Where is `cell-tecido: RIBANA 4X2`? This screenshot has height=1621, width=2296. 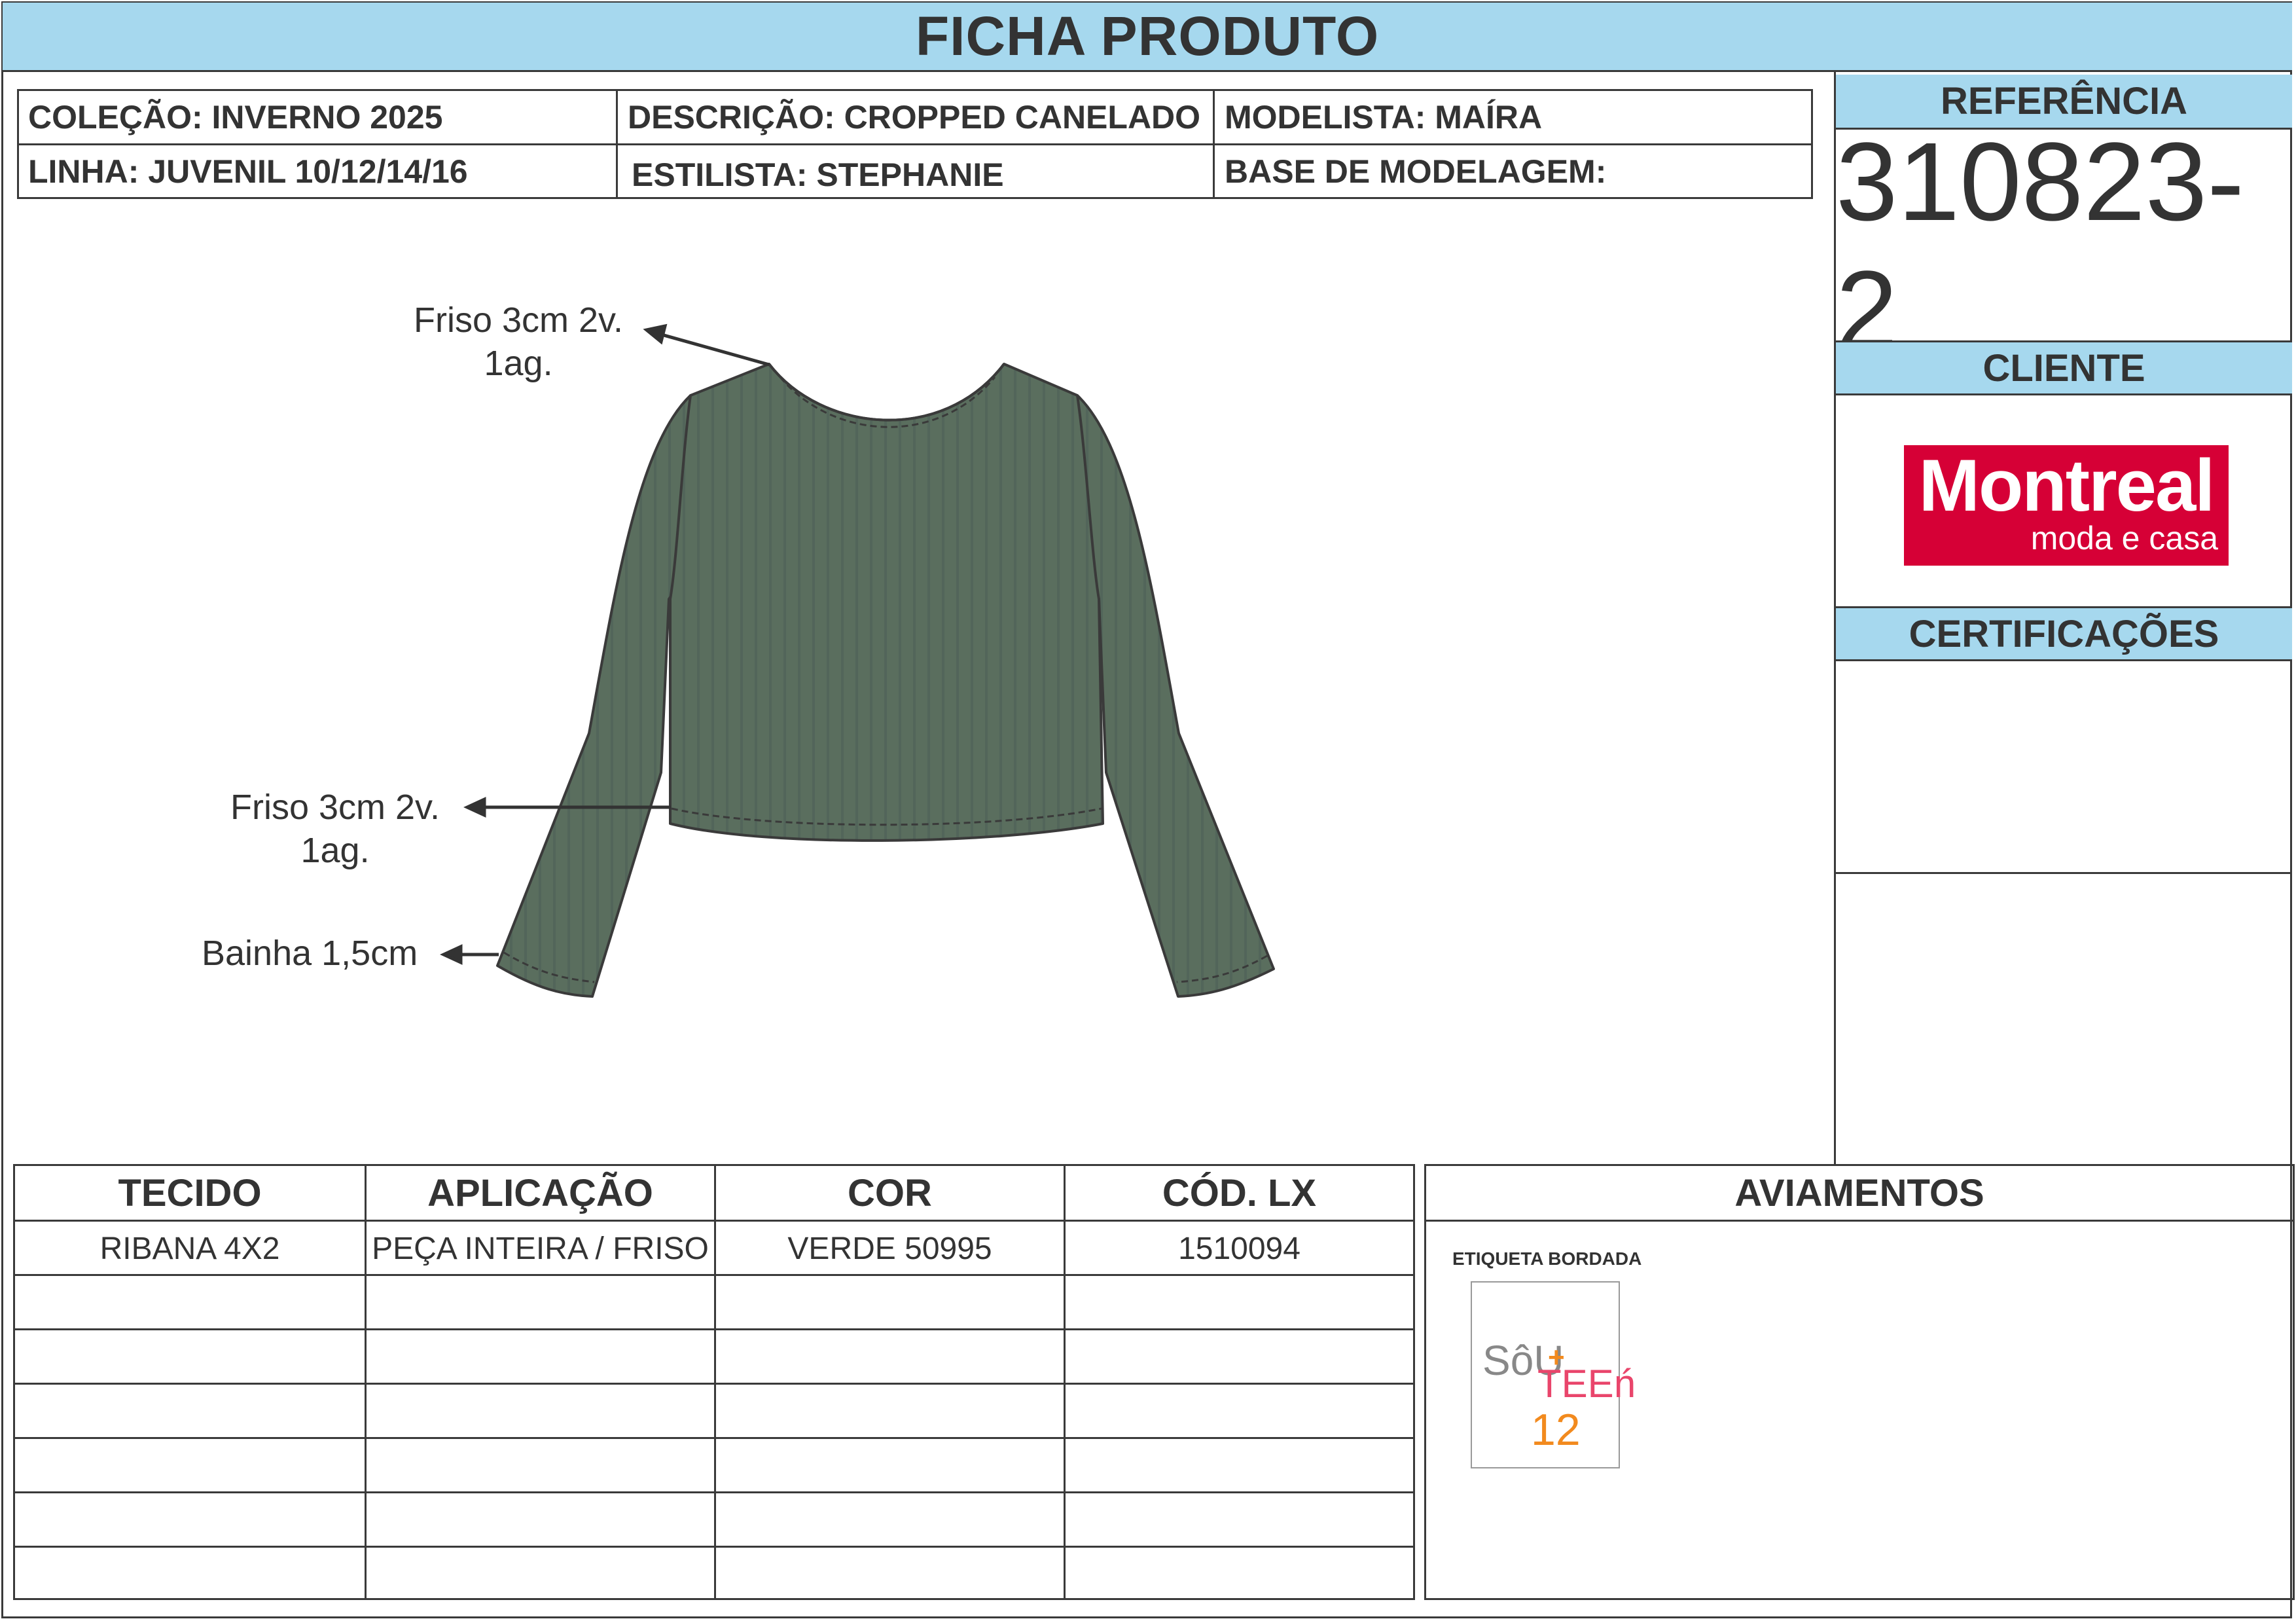 cell-tecido: RIBANA 4X2 is located at coordinates (189, 1248).